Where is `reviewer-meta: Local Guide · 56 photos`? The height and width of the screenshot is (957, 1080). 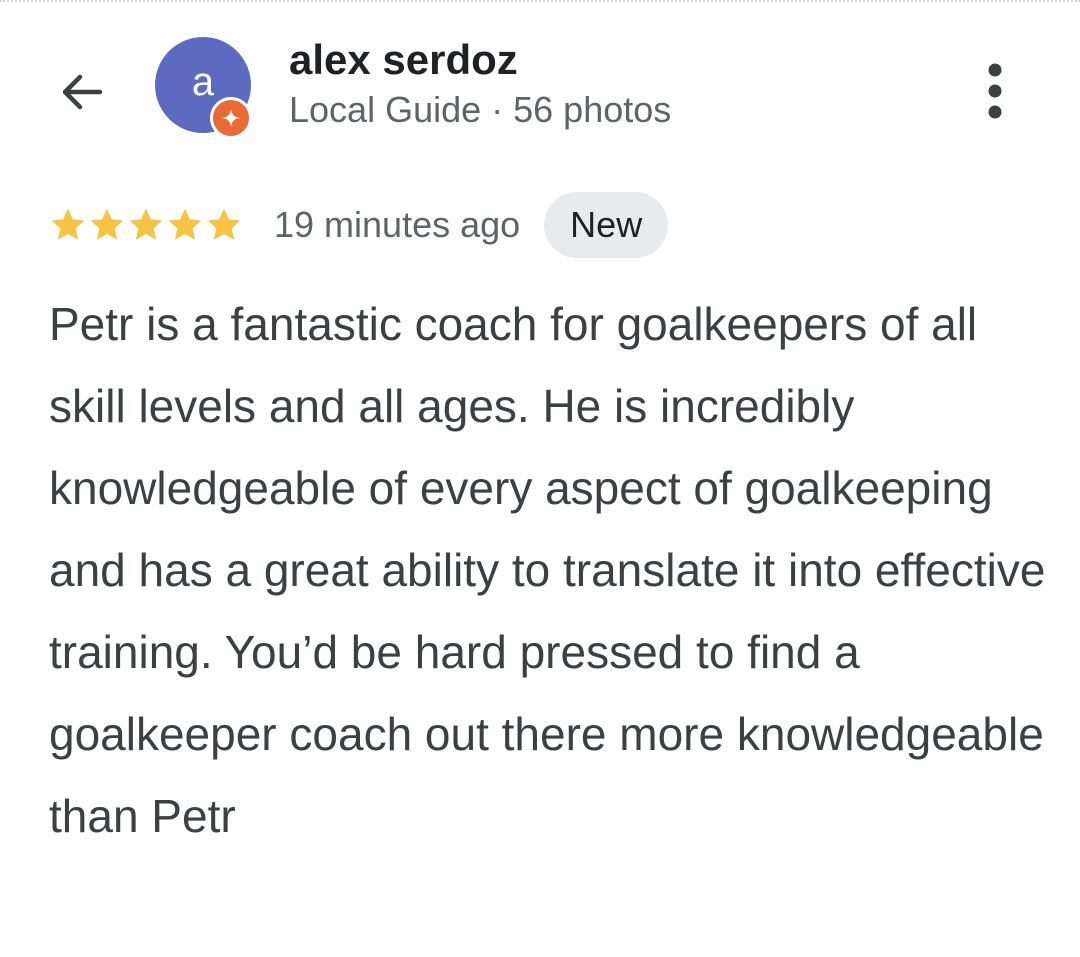 reviewer-meta: Local Guide · 56 photos is located at coordinates (480, 109).